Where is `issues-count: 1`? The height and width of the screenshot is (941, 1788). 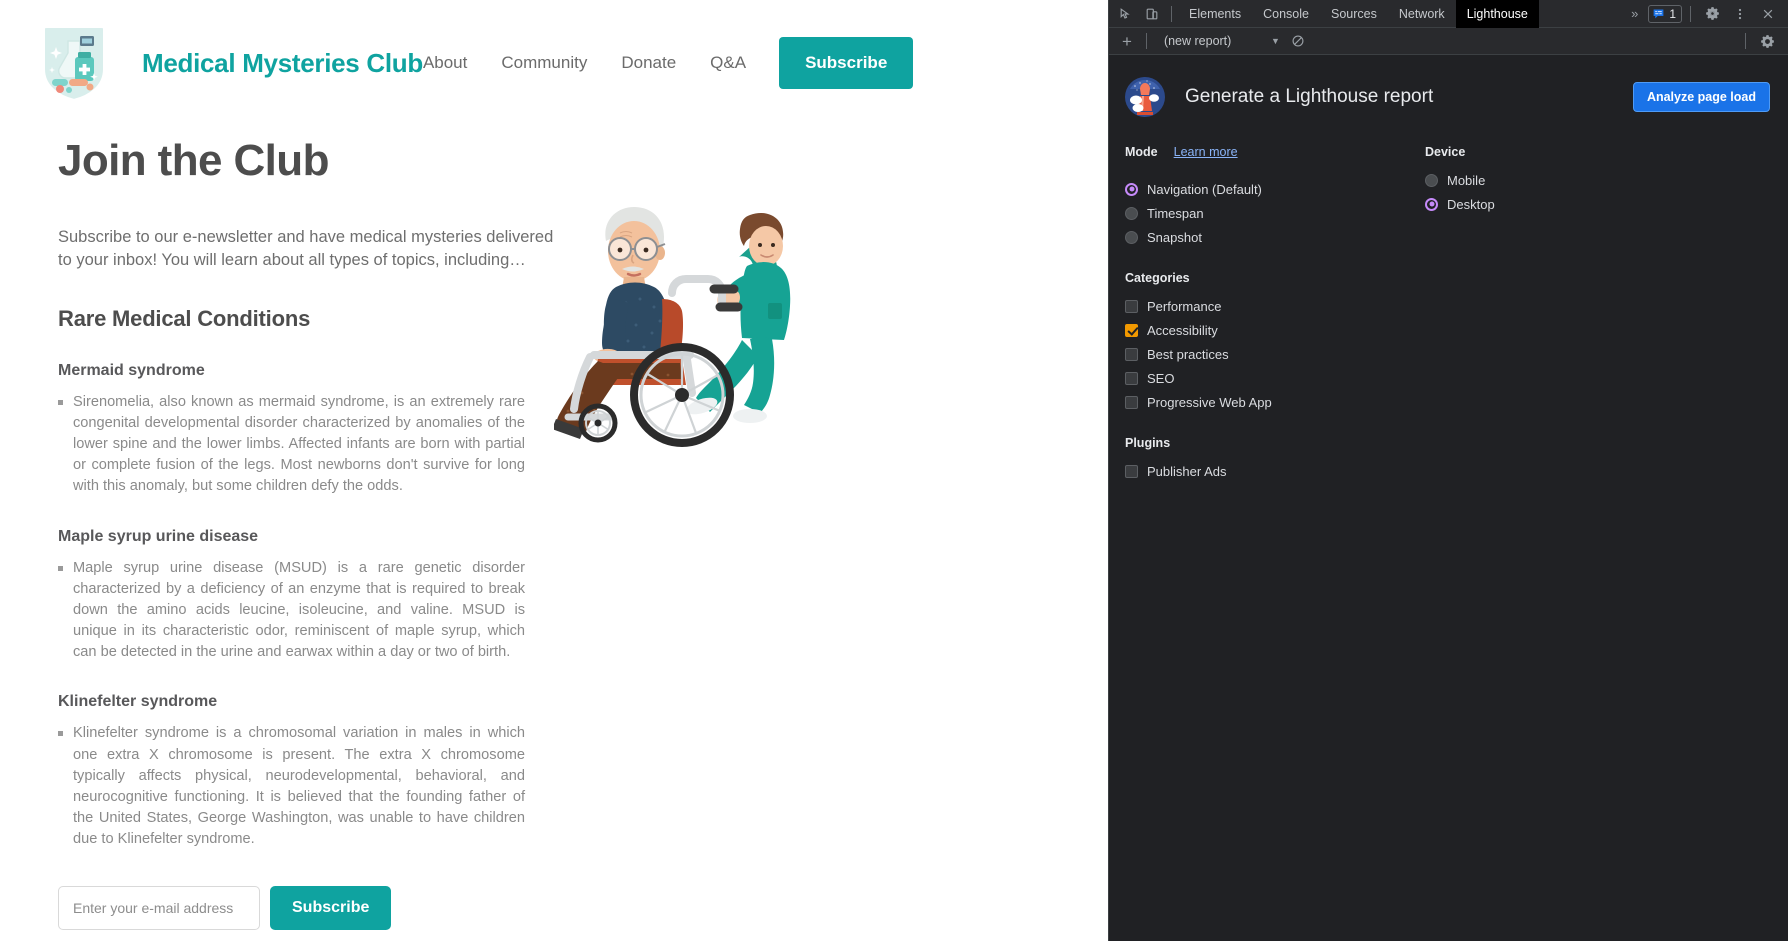 issues-count: 1 is located at coordinates (1672, 13).